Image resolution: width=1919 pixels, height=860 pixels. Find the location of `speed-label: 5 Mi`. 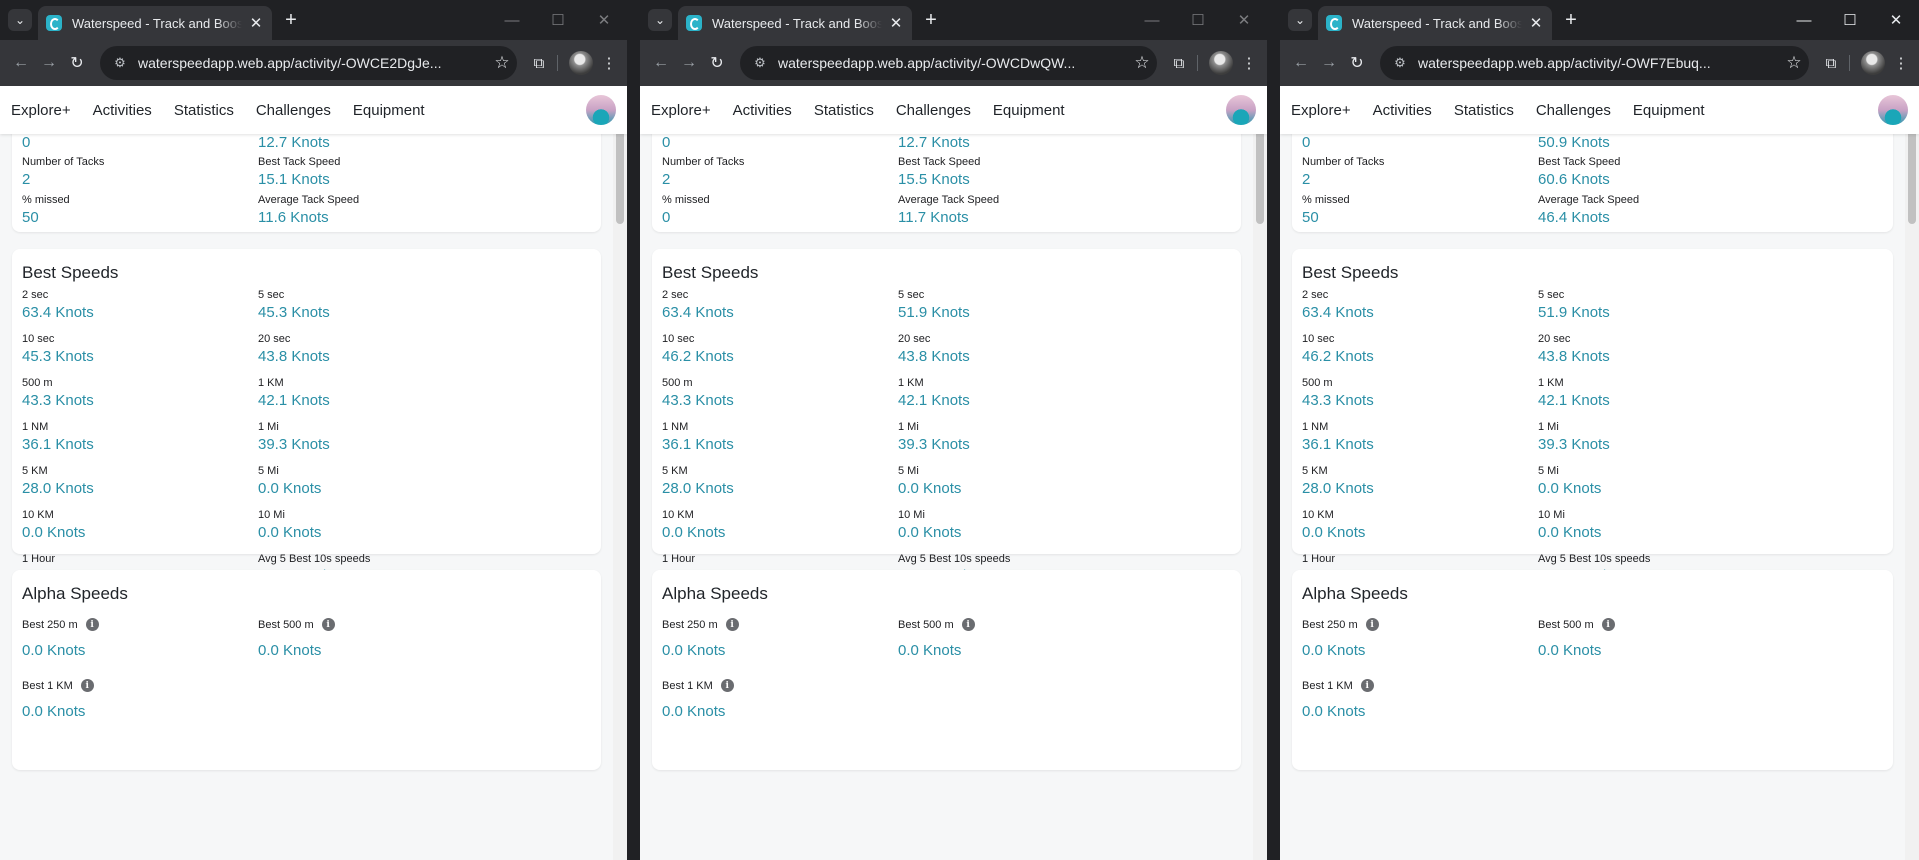

speed-label: 5 Mi is located at coordinates (268, 471).